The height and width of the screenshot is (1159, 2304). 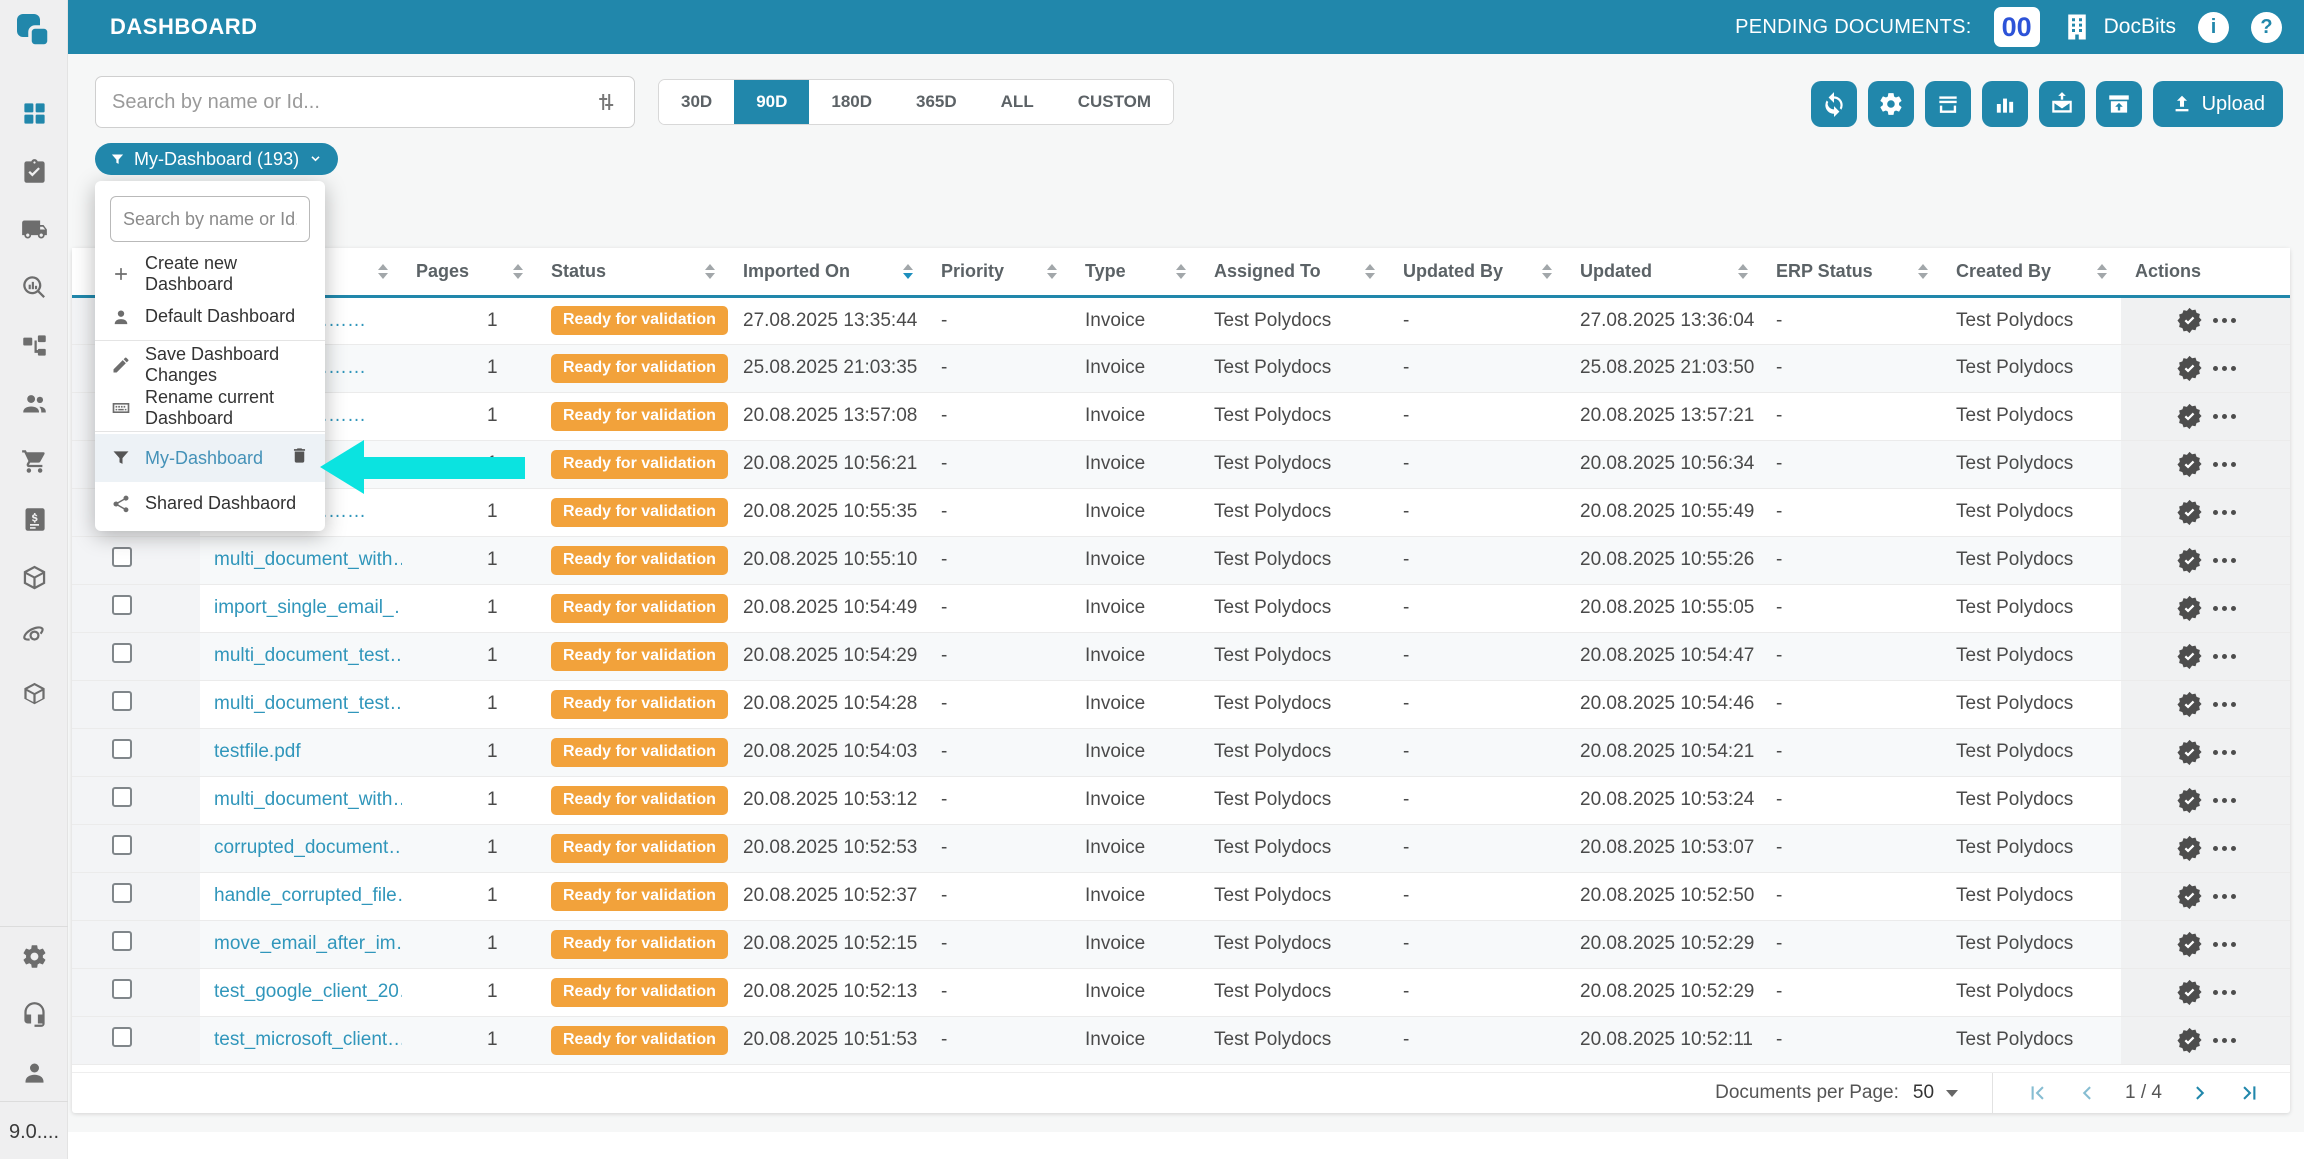 What do you see at coordinates (697, 102) in the screenshot?
I see `range-30d-button: 30D` at bounding box center [697, 102].